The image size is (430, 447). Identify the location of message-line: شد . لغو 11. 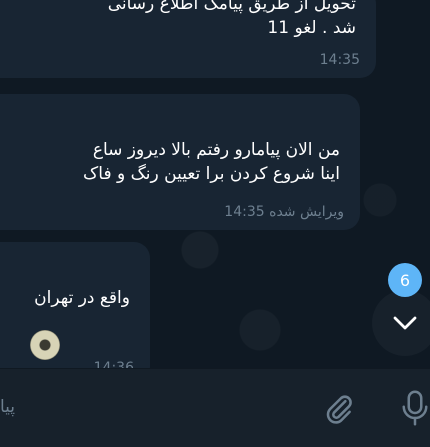
(311, 28).